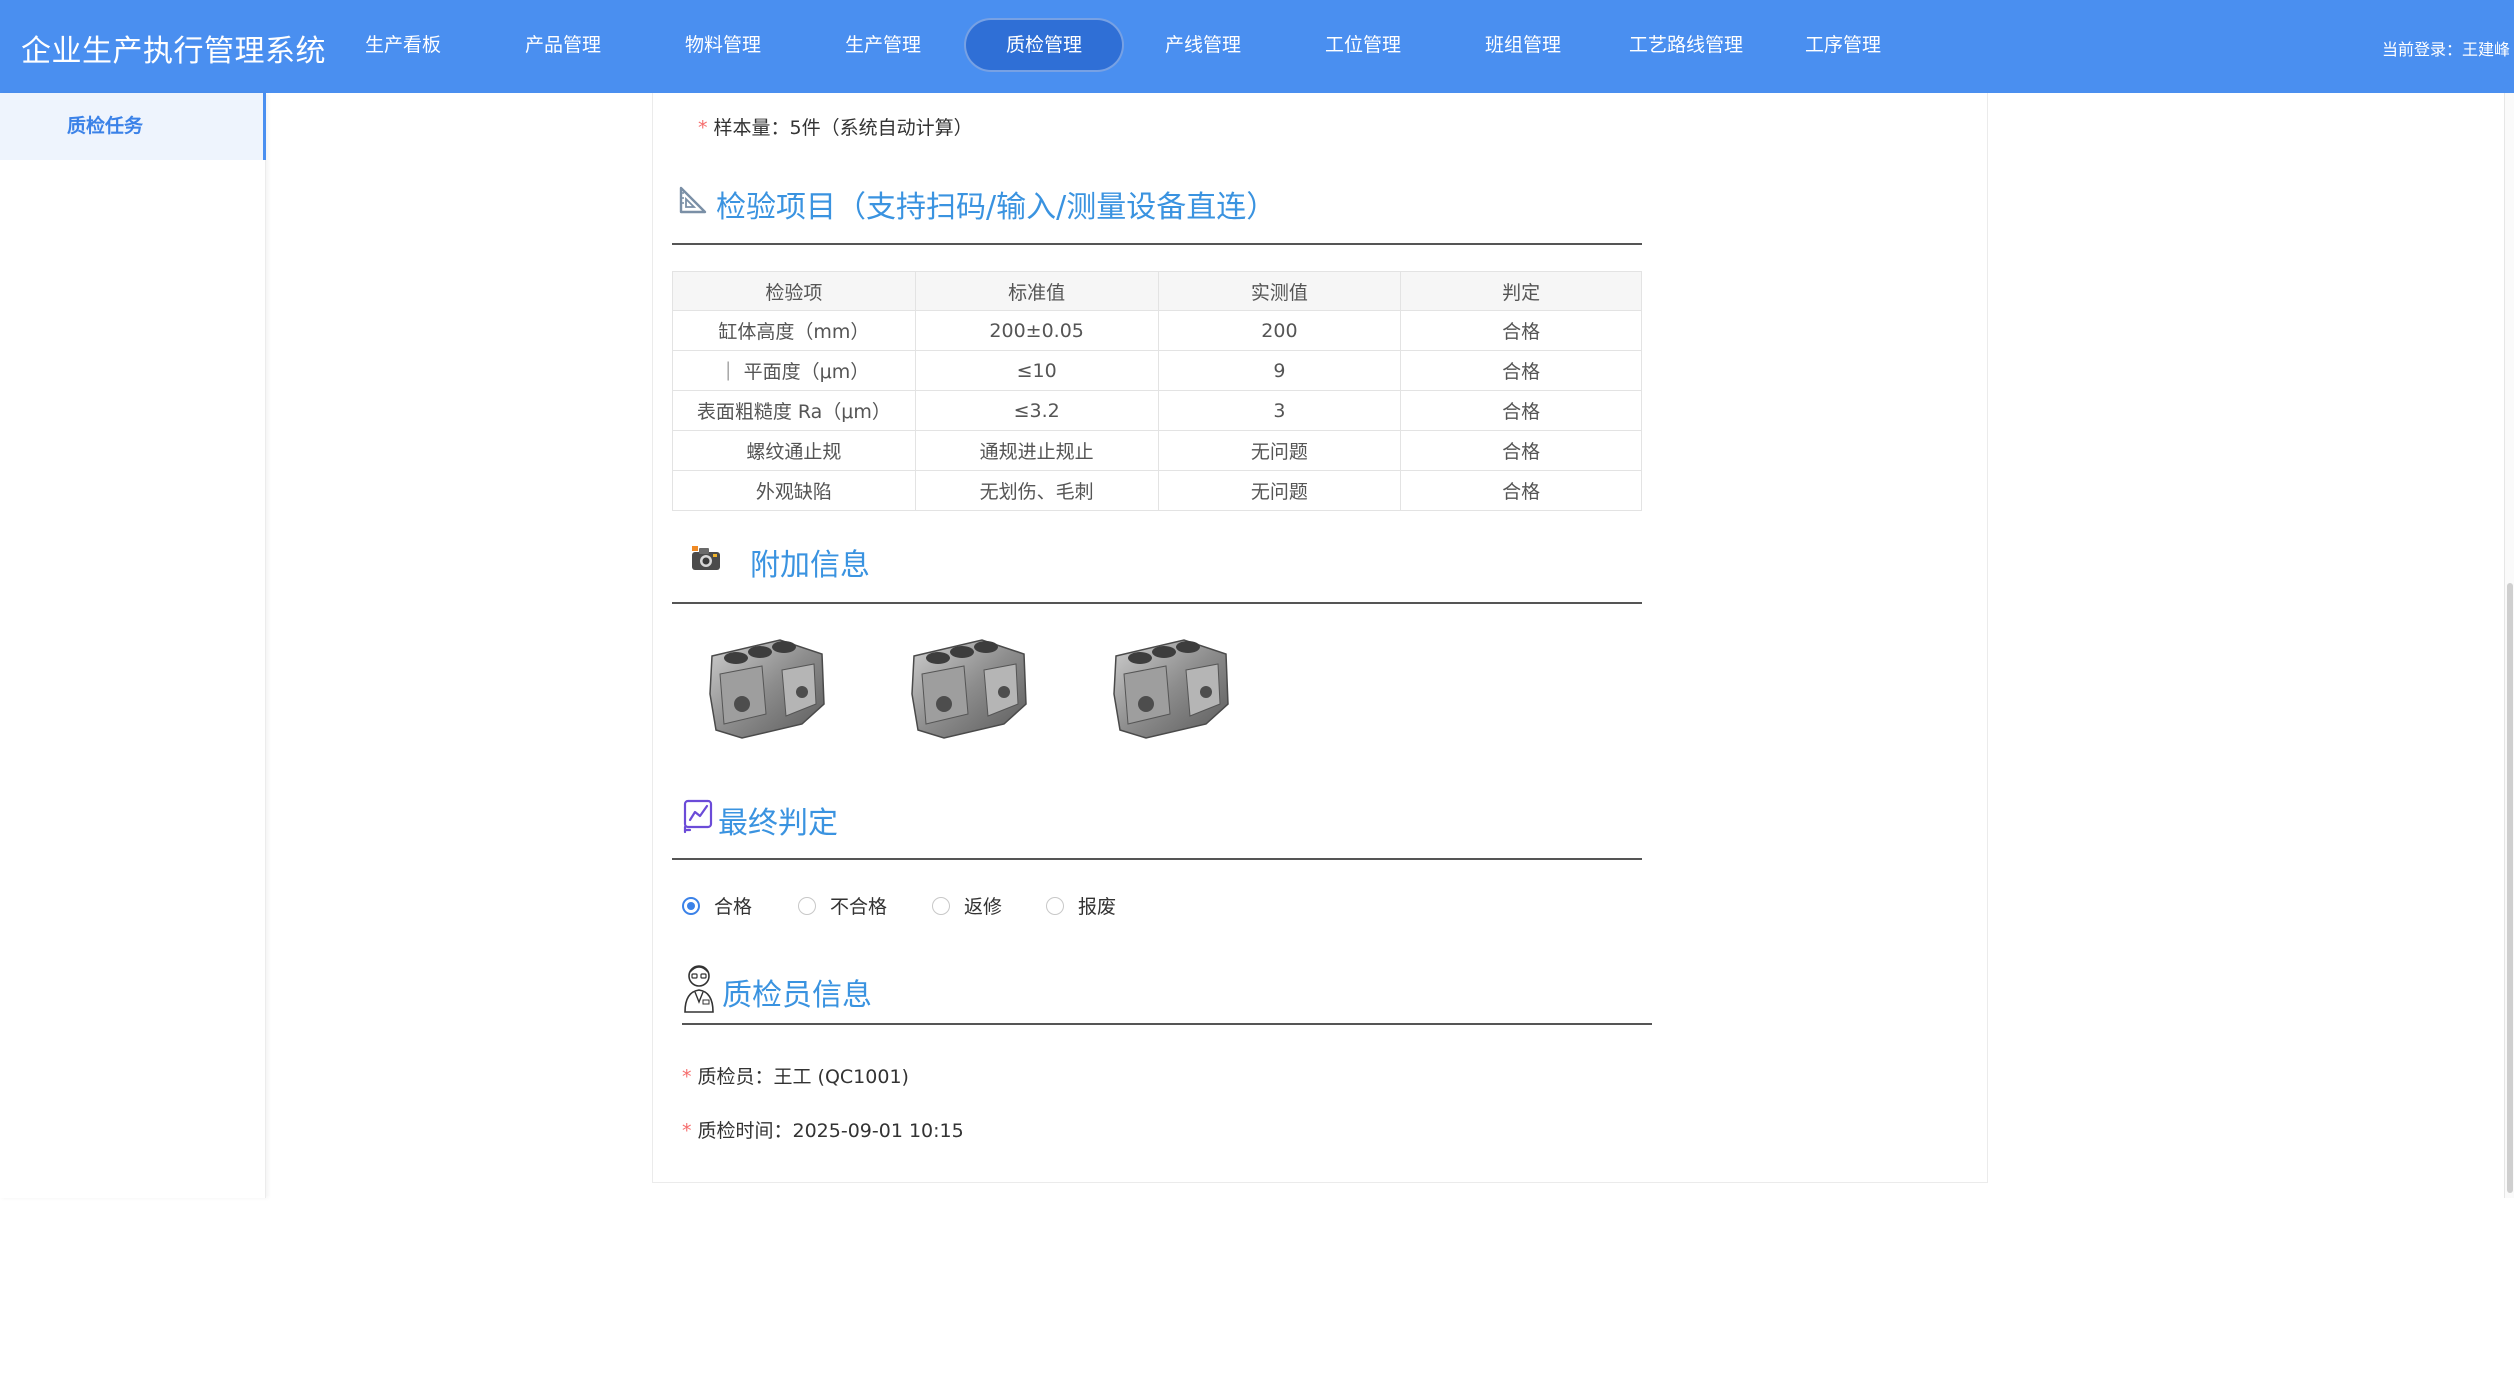 The height and width of the screenshot is (1378, 2514). Describe the element at coordinates (794, 291) in the screenshot. I see `column-header-item: 检验项` at that location.